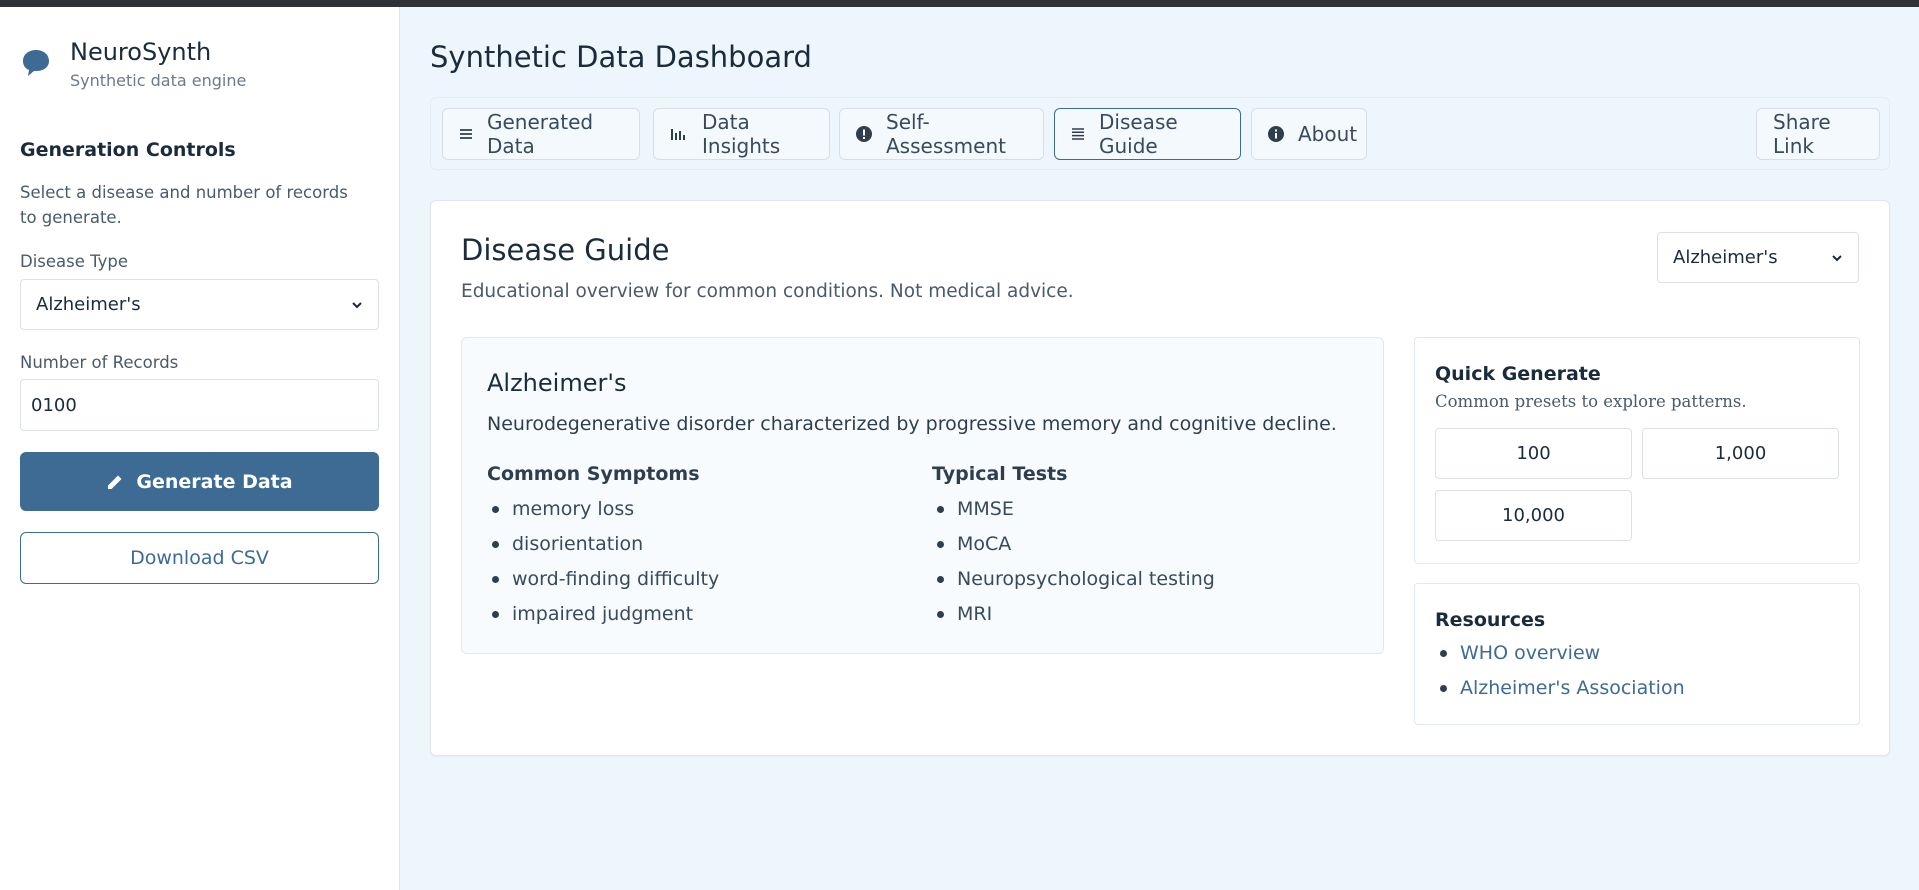  Describe the element at coordinates (88, 304) in the screenshot. I see `disease-type-value: Alzheimer's` at that location.